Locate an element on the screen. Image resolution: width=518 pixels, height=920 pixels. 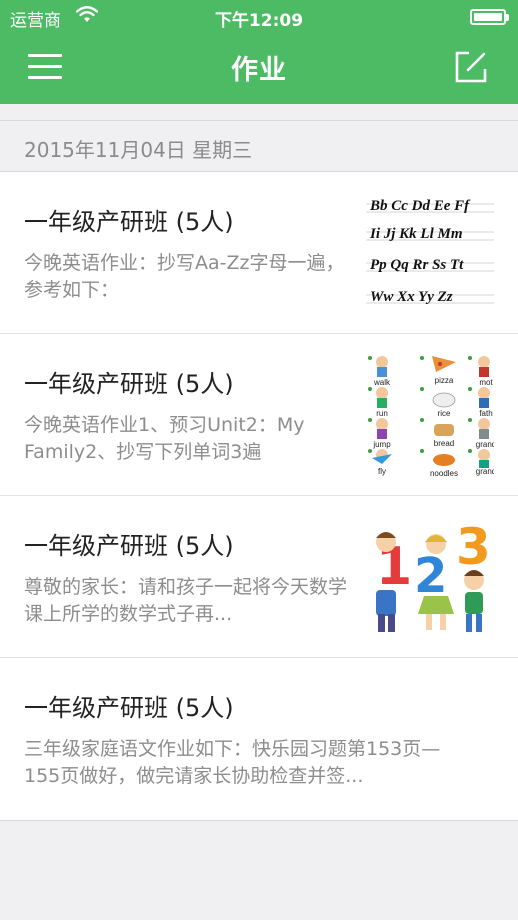
page-title: 作业 is located at coordinates (259, 70).